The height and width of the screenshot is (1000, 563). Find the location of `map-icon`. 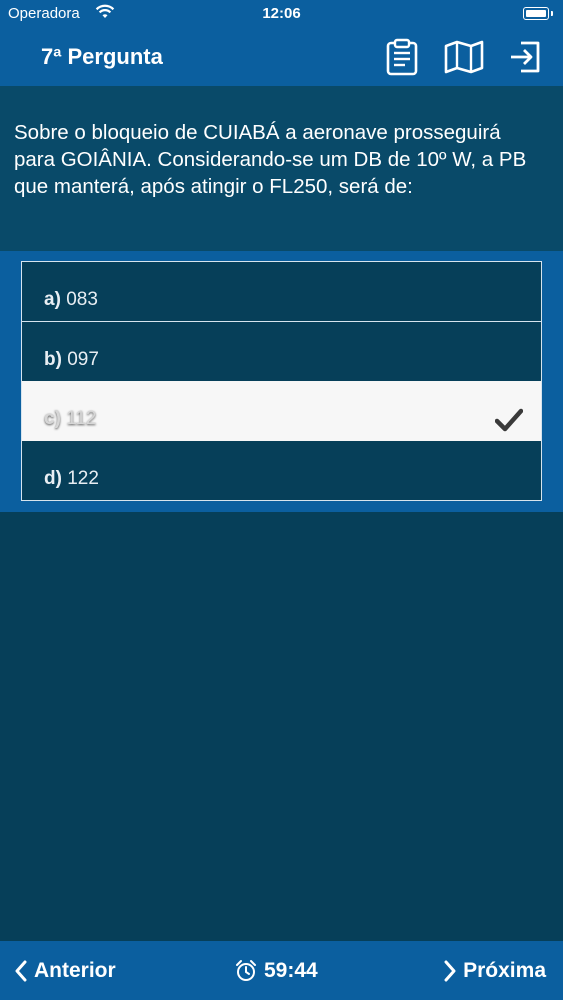

map-icon is located at coordinates (464, 57).